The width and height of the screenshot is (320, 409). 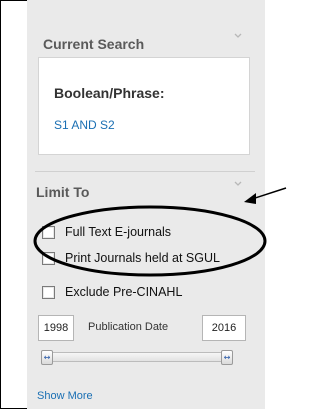 I want to click on limit-to-heading: Limit To, so click(x=63, y=192).